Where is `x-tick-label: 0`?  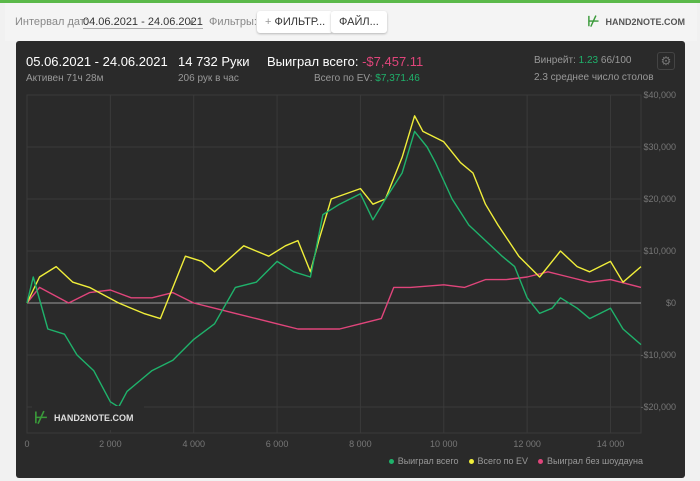 x-tick-label: 0 is located at coordinates (26, 444).